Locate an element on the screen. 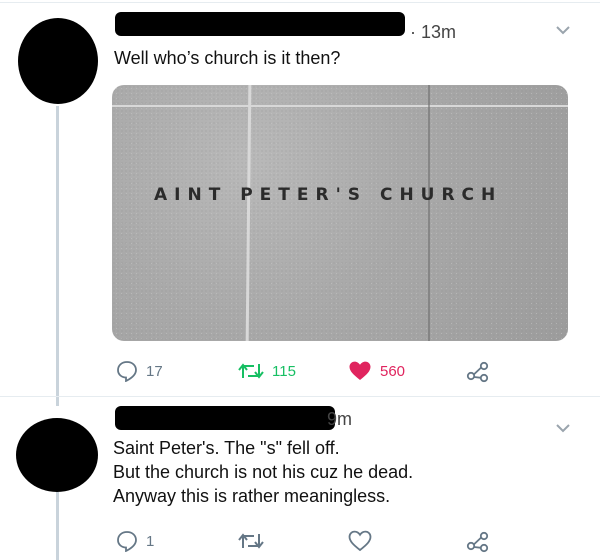  retweet-button is located at coordinates (251, 541).